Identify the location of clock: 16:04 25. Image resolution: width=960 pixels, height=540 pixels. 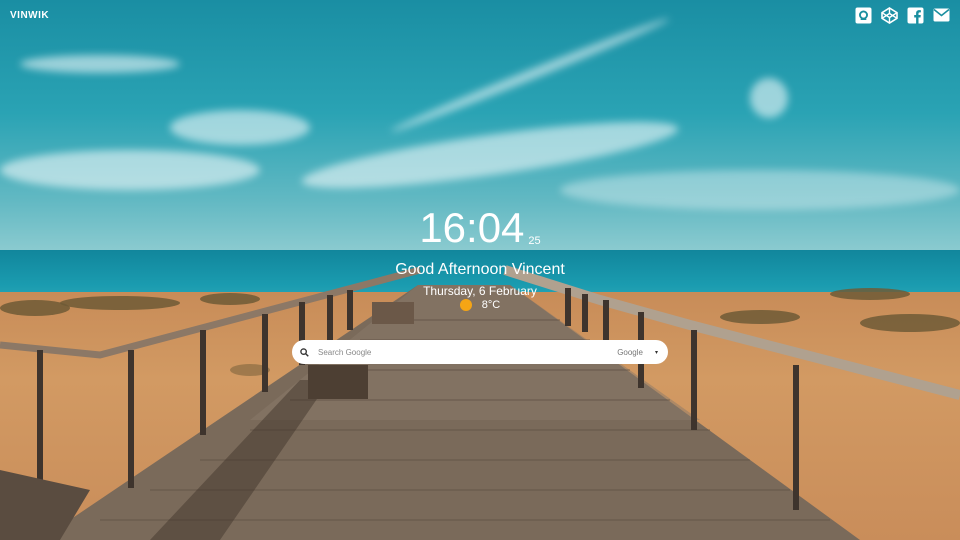
(480, 228).